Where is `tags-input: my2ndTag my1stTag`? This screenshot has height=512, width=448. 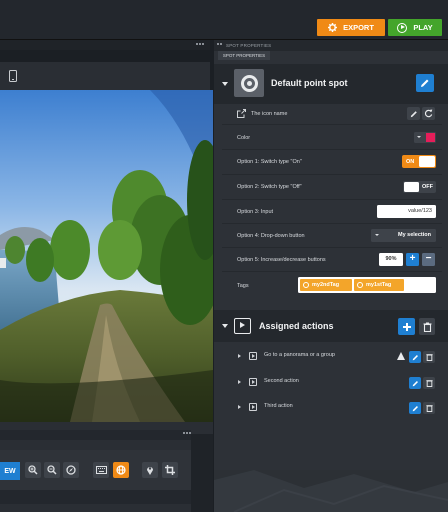
tags-input: my2ndTag my1stTag is located at coordinates (367, 285).